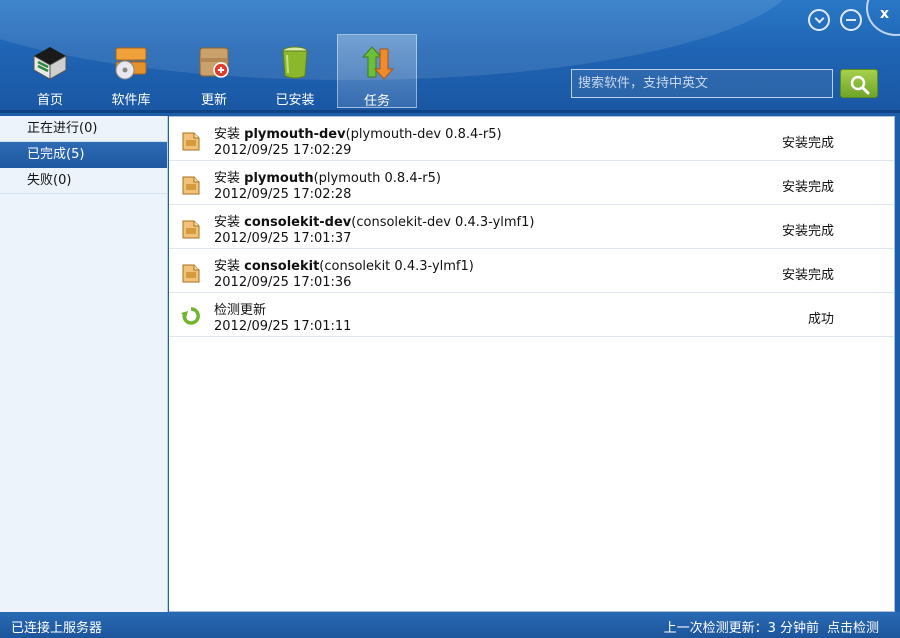 The height and width of the screenshot is (638, 900). Describe the element at coordinates (49, 100) in the screenshot. I see `nav-home-label: 首页` at that location.